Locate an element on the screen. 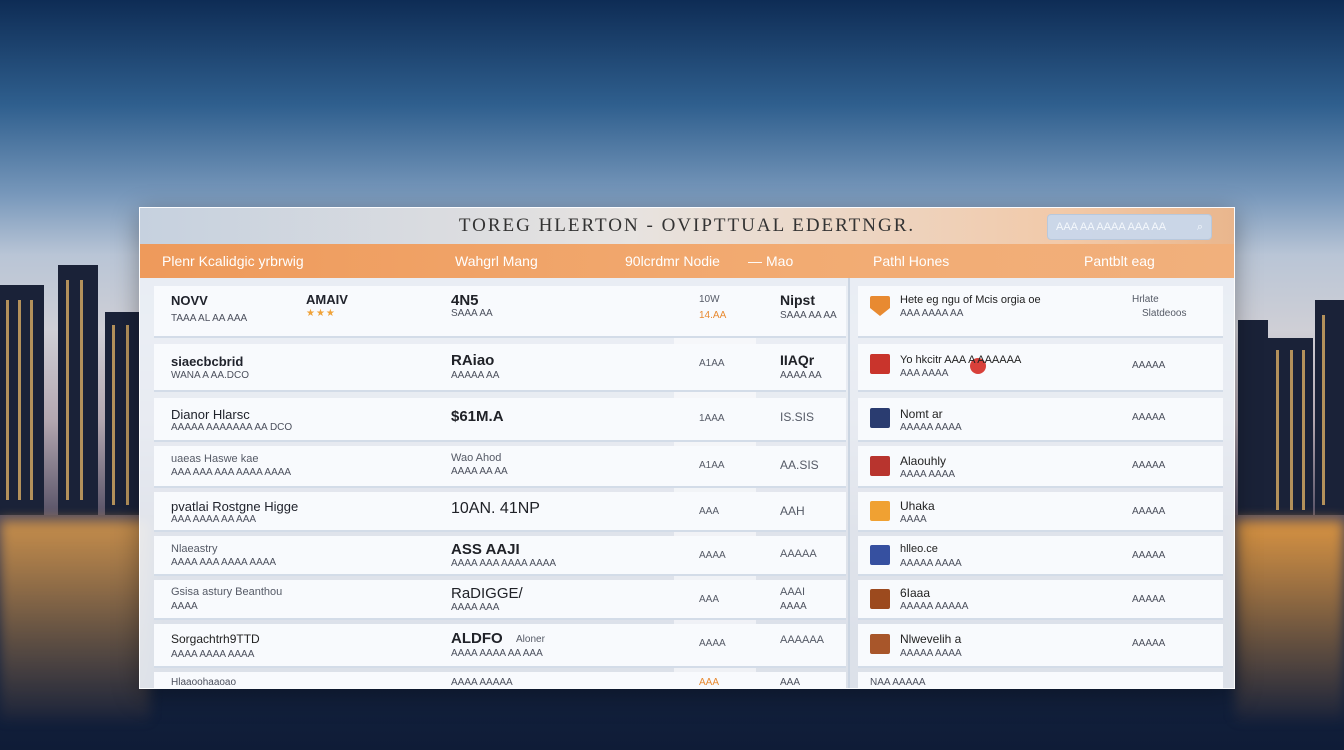 The image size is (1344, 750). row-sub: WANA A AA.DCO is located at coordinates (210, 375).